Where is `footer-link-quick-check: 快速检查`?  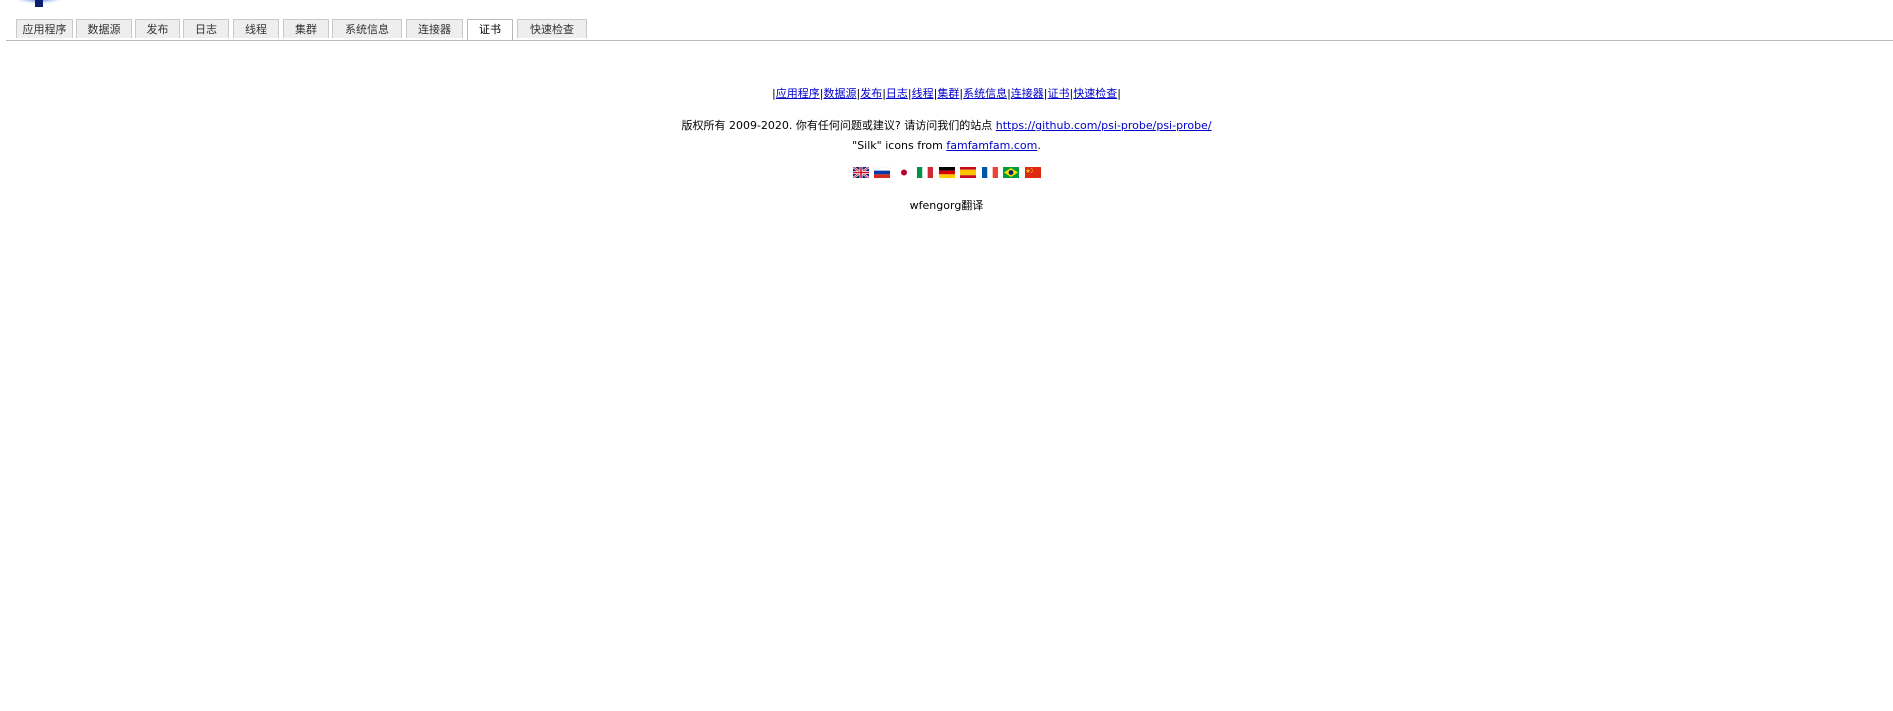
footer-link-quick-check: 快速检查 is located at coordinates (1095, 93).